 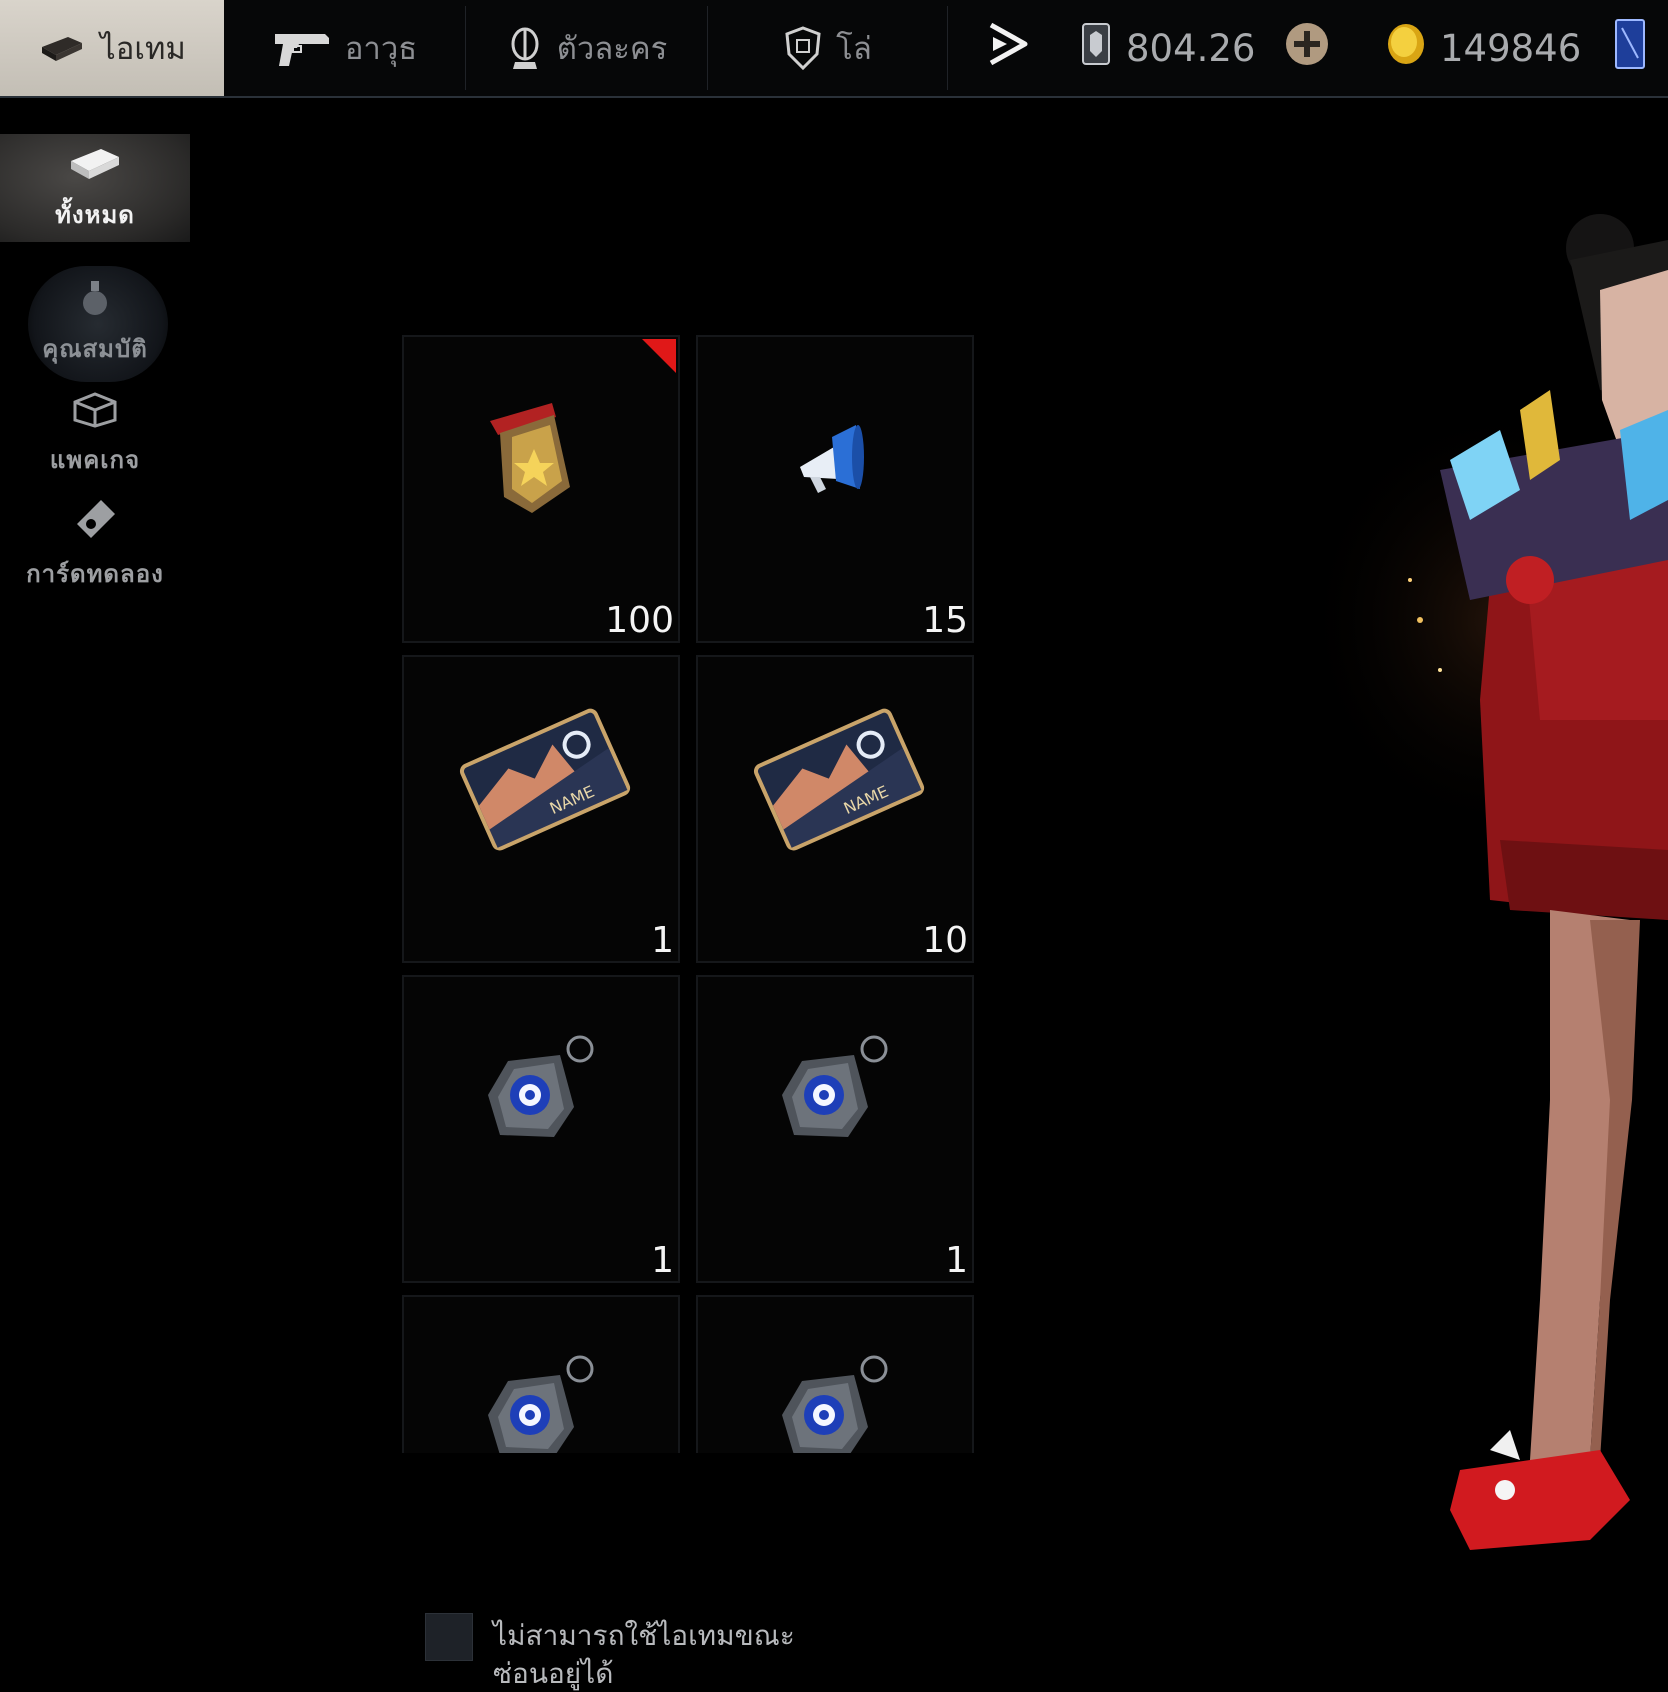 I want to click on sidebar-item-label: แพคเกจ, so click(x=95, y=460).